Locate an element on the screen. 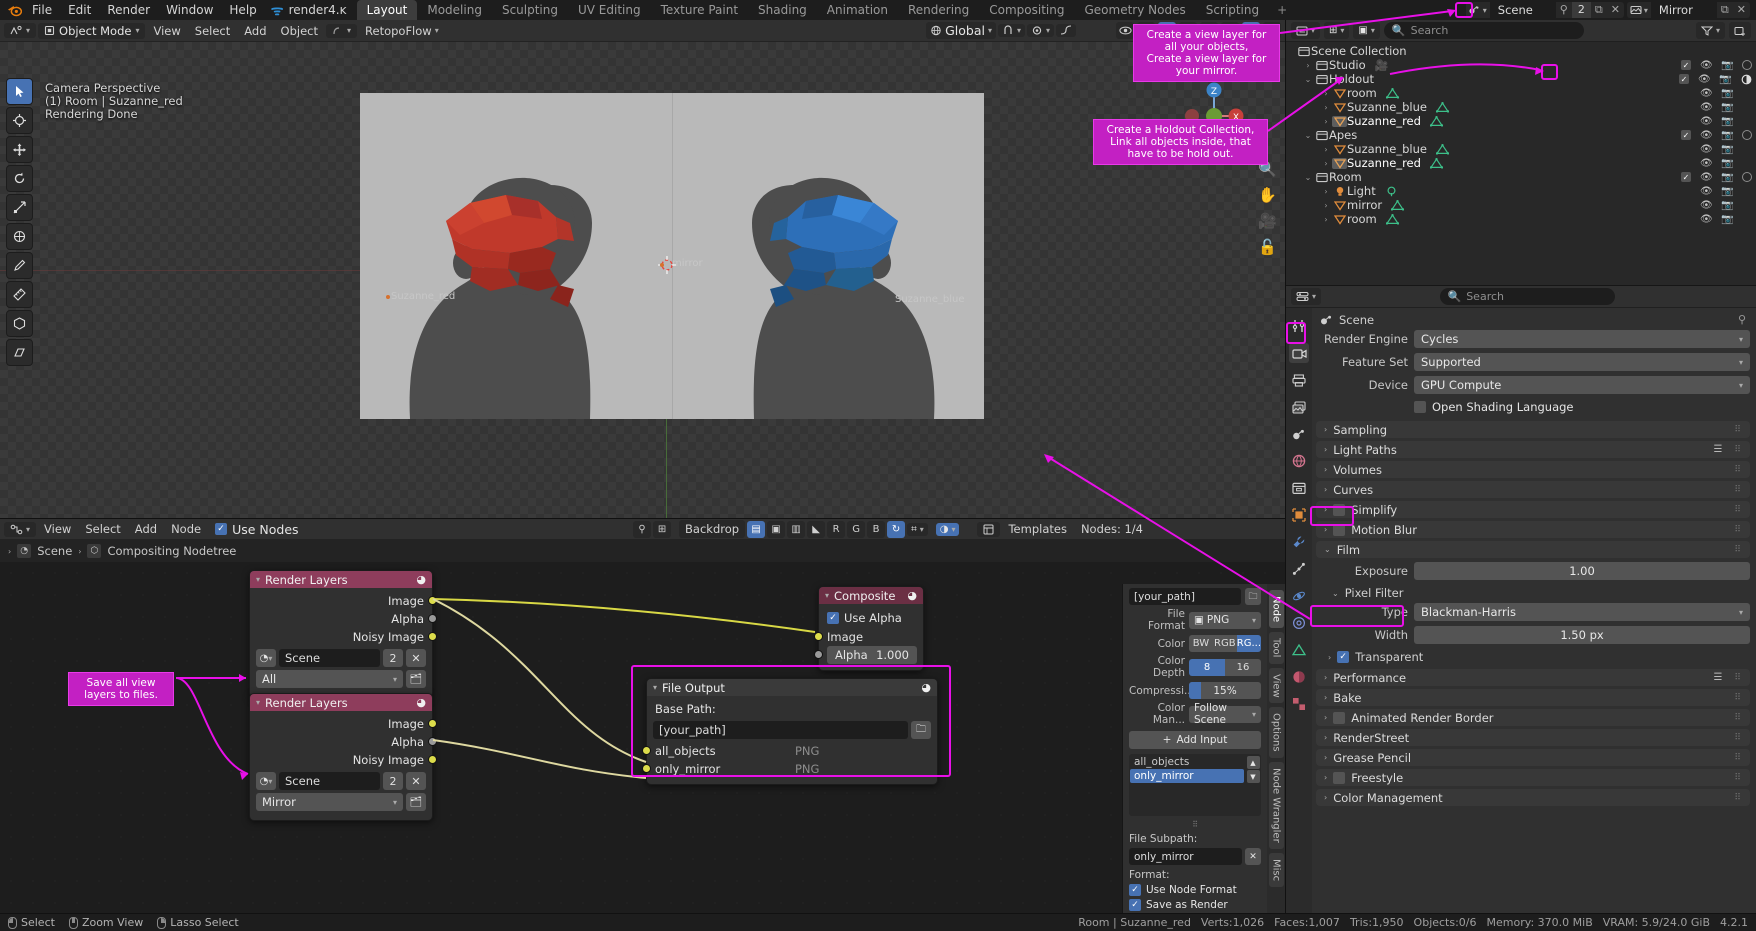 Image resolution: width=1756 pixels, height=931 pixels. visibility-toggle-icon is located at coordinates (1125, 30).